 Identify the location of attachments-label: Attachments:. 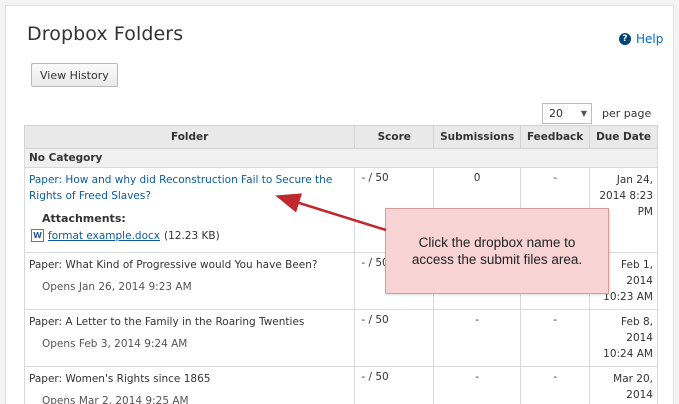
(84, 218).